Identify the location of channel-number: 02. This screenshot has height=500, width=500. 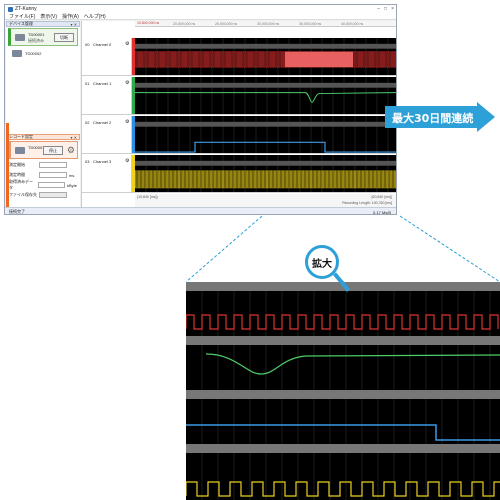
(87, 122).